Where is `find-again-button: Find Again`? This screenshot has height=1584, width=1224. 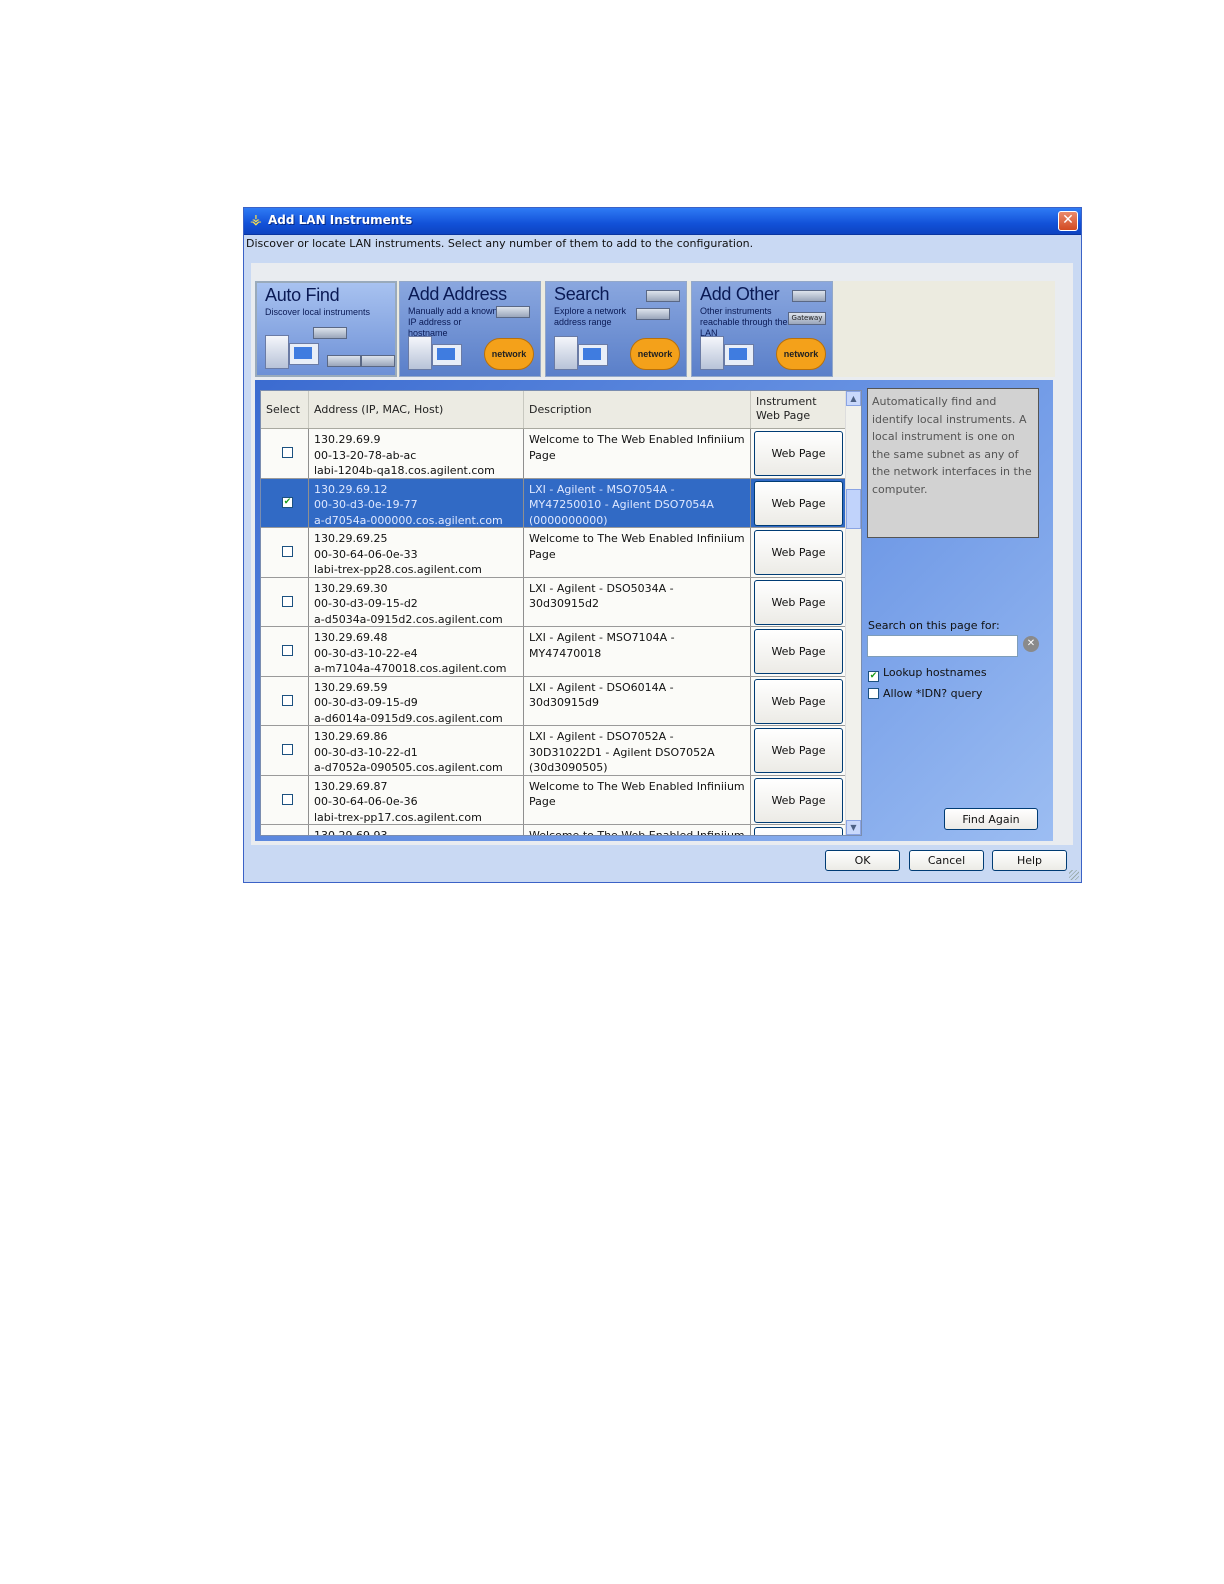 find-again-button: Find Again is located at coordinates (991, 819).